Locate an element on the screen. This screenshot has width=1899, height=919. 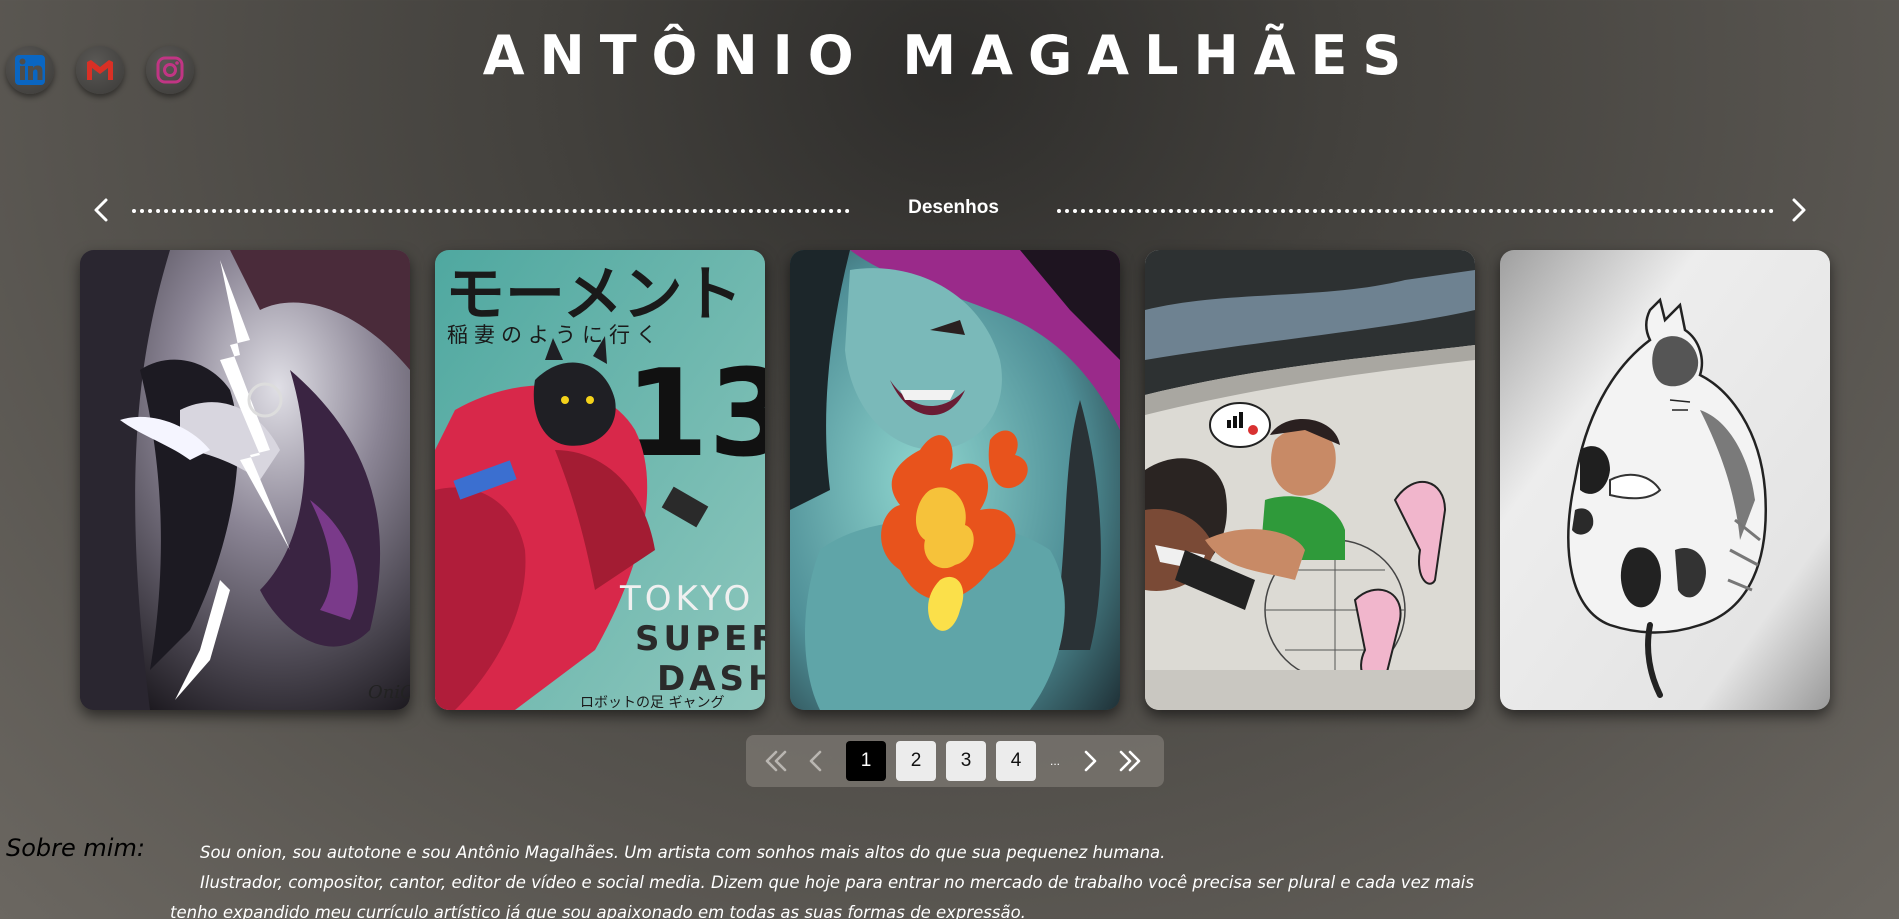
artwork-card-fire-girl is located at coordinates (955, 480).